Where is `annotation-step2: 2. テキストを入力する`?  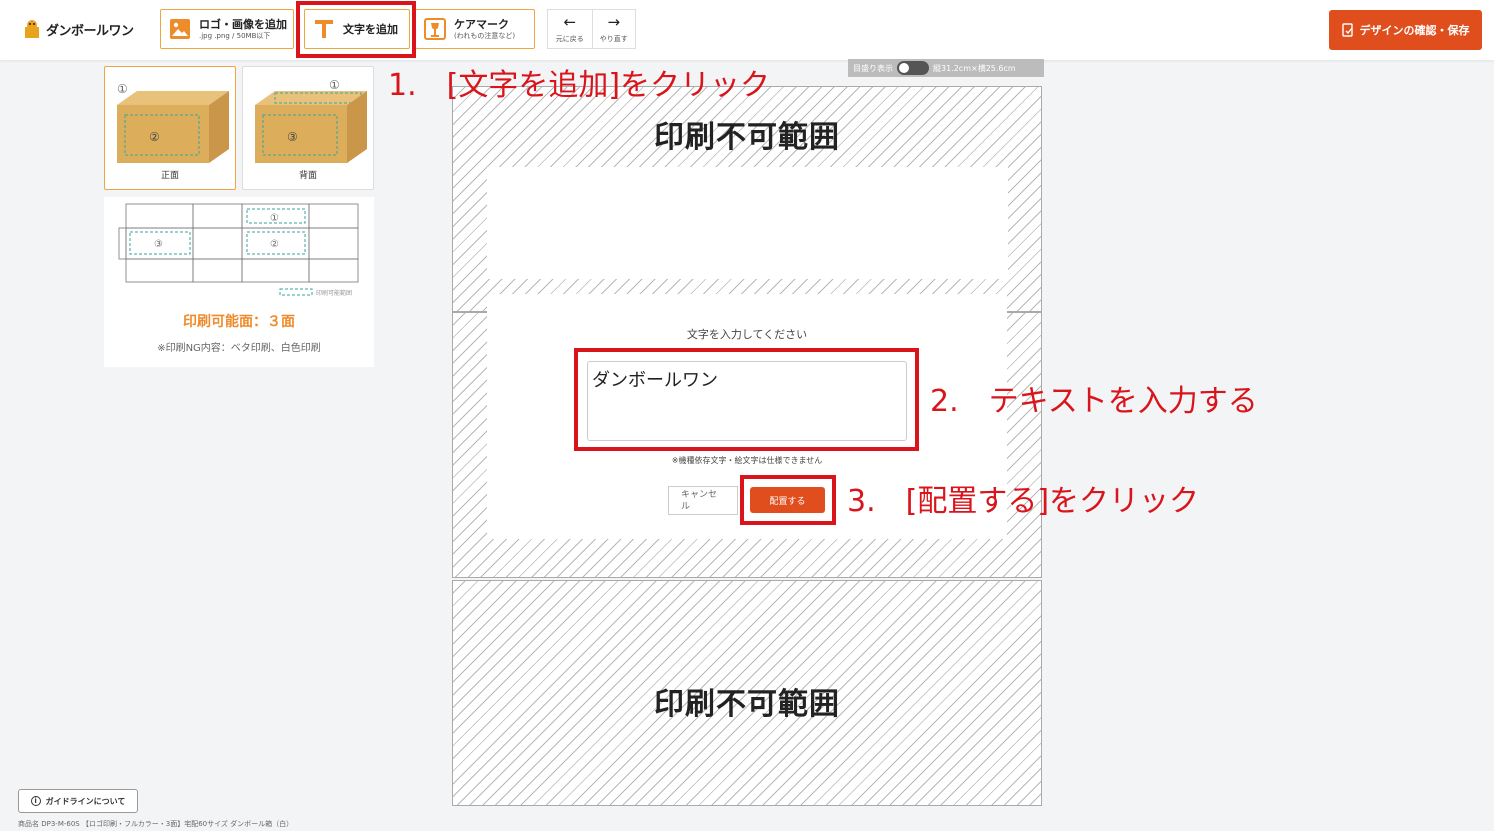 annotation-step2: 2. テキストを入力する is located at coordinates (1094, 401).